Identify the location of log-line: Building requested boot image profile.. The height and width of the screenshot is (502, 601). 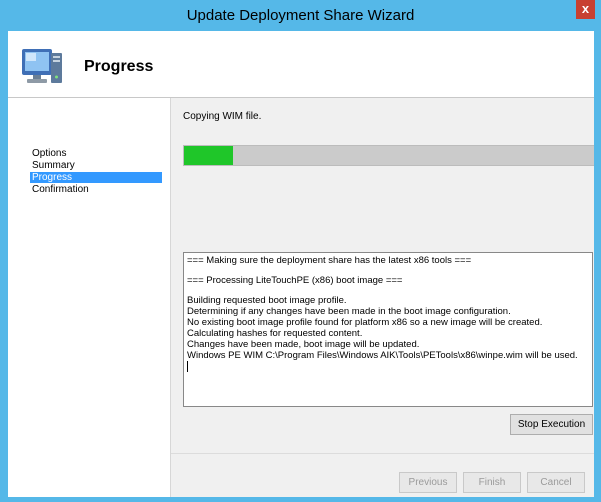
(267, 300).